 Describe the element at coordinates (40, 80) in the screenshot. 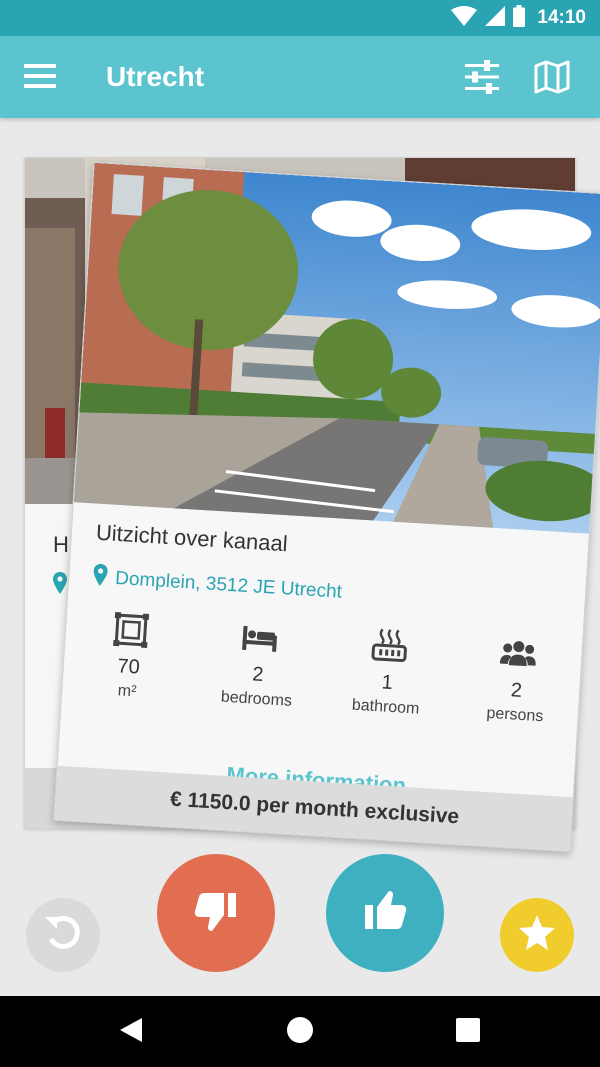

I see `menu-icon` at that location.